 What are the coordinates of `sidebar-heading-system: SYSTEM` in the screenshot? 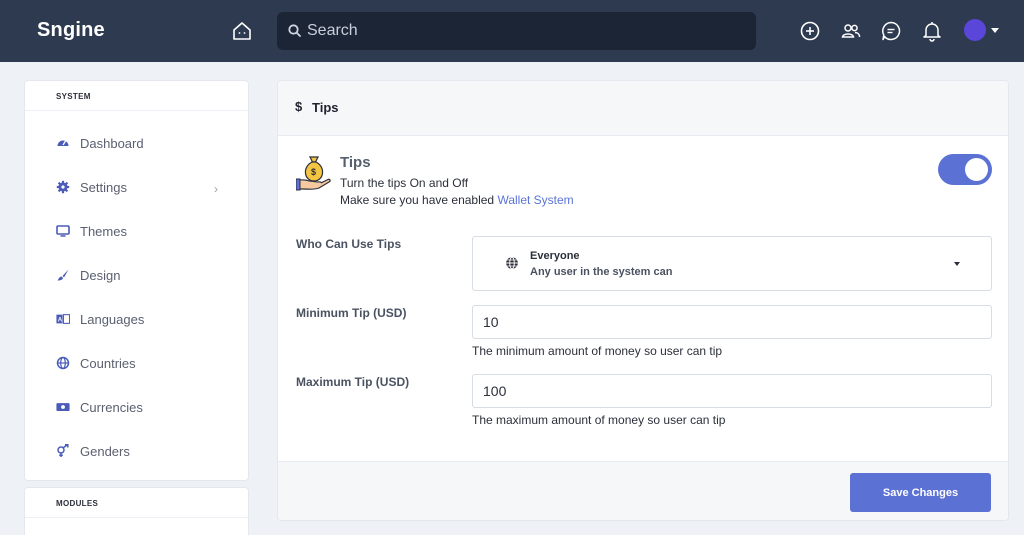 It's located at (136, 96).